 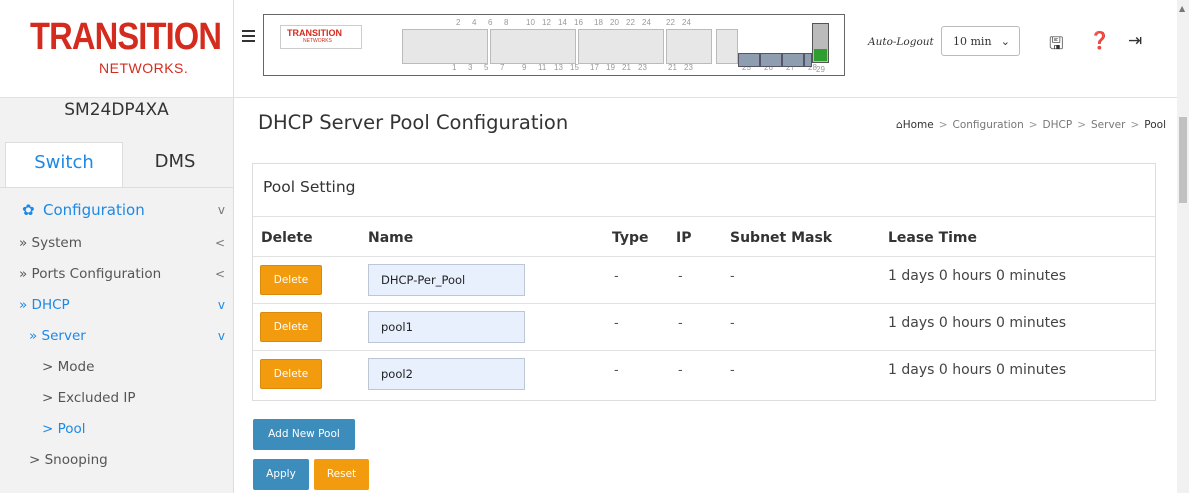 I want to click on breadcrumb: ⌂Home > Configuration > DHCP > Server > Pool, so click(x=1031, y=125).